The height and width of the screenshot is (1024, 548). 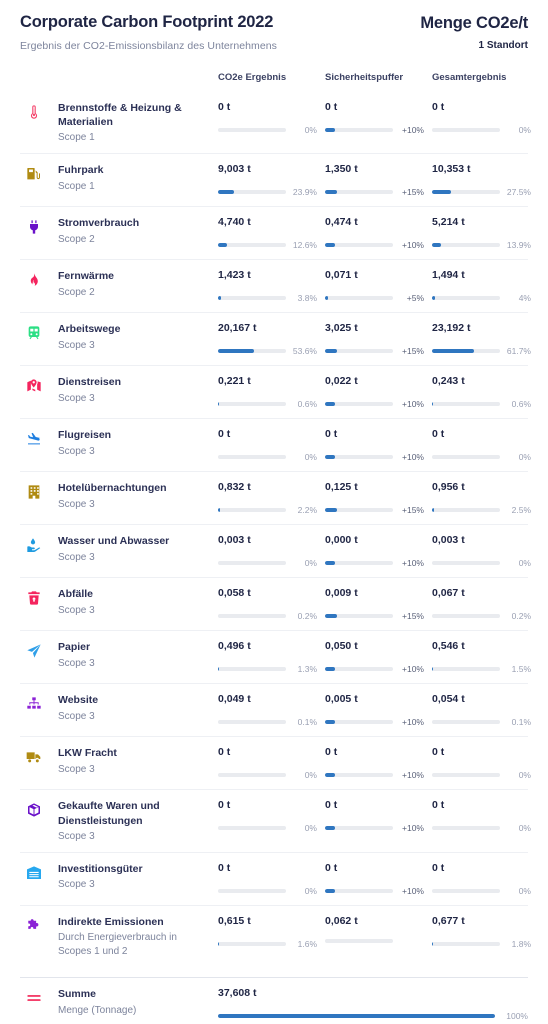 What do you see at coordinates (307, 944) in the screenshot?
I see `result-percent: 1.6%` at bounding box center [307, 944].